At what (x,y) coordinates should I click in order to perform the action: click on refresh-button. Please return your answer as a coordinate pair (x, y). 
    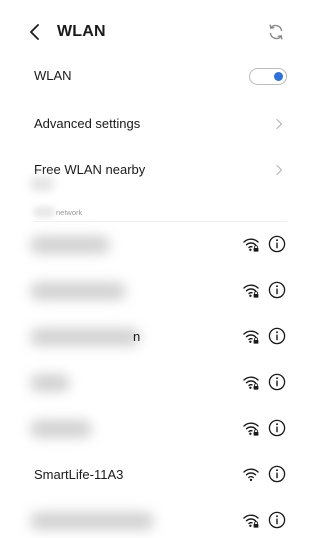
    Looking at the image, I should click on (276, 32).